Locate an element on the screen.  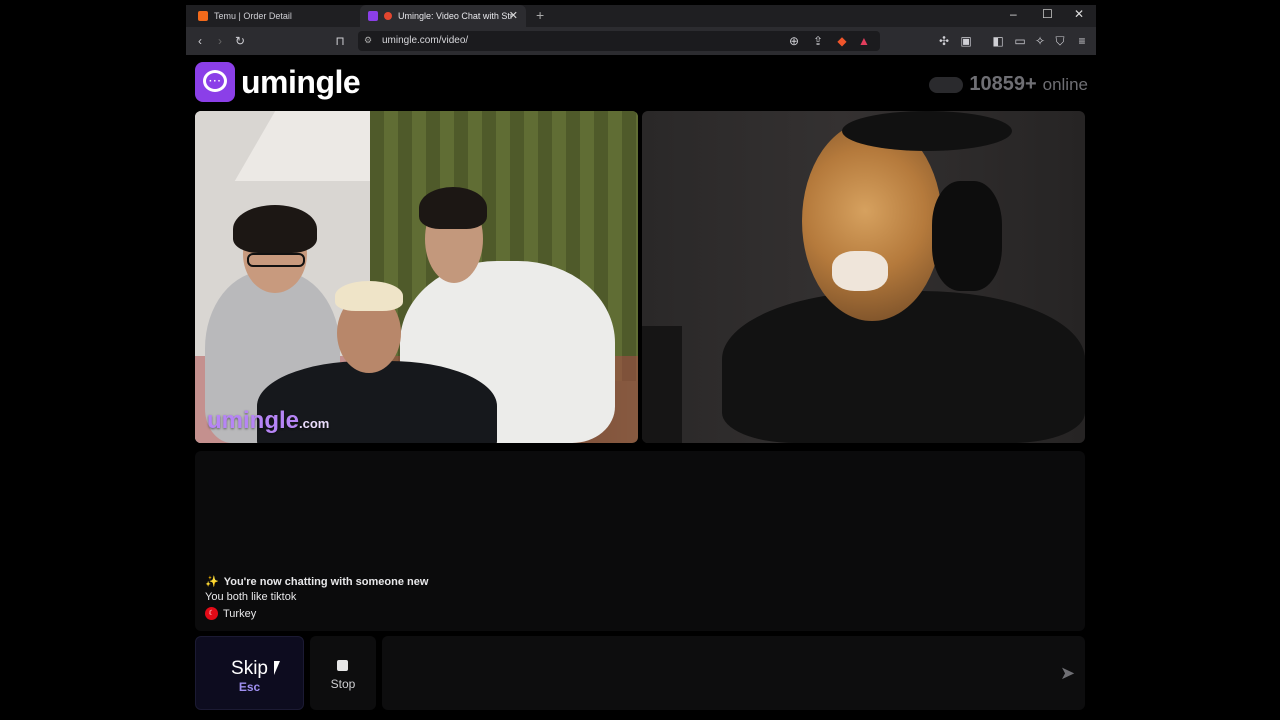
recording-icon is located at coordinates (388, 16).